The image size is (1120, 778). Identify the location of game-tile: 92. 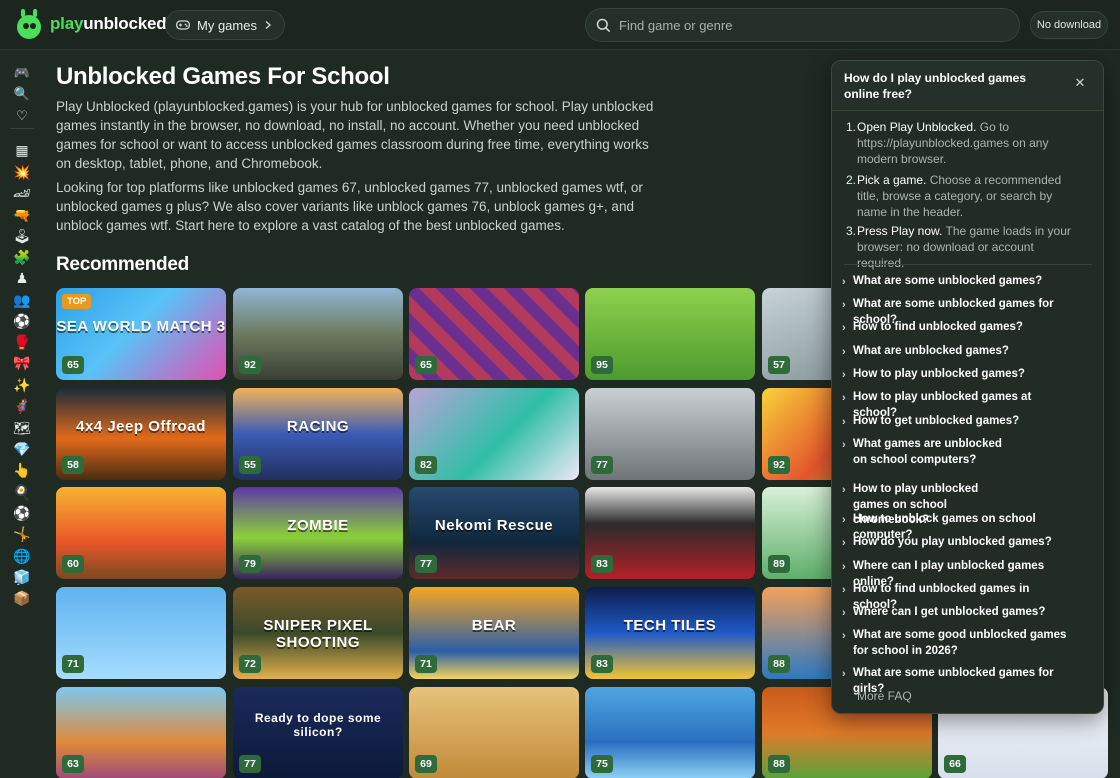
(318, 334).